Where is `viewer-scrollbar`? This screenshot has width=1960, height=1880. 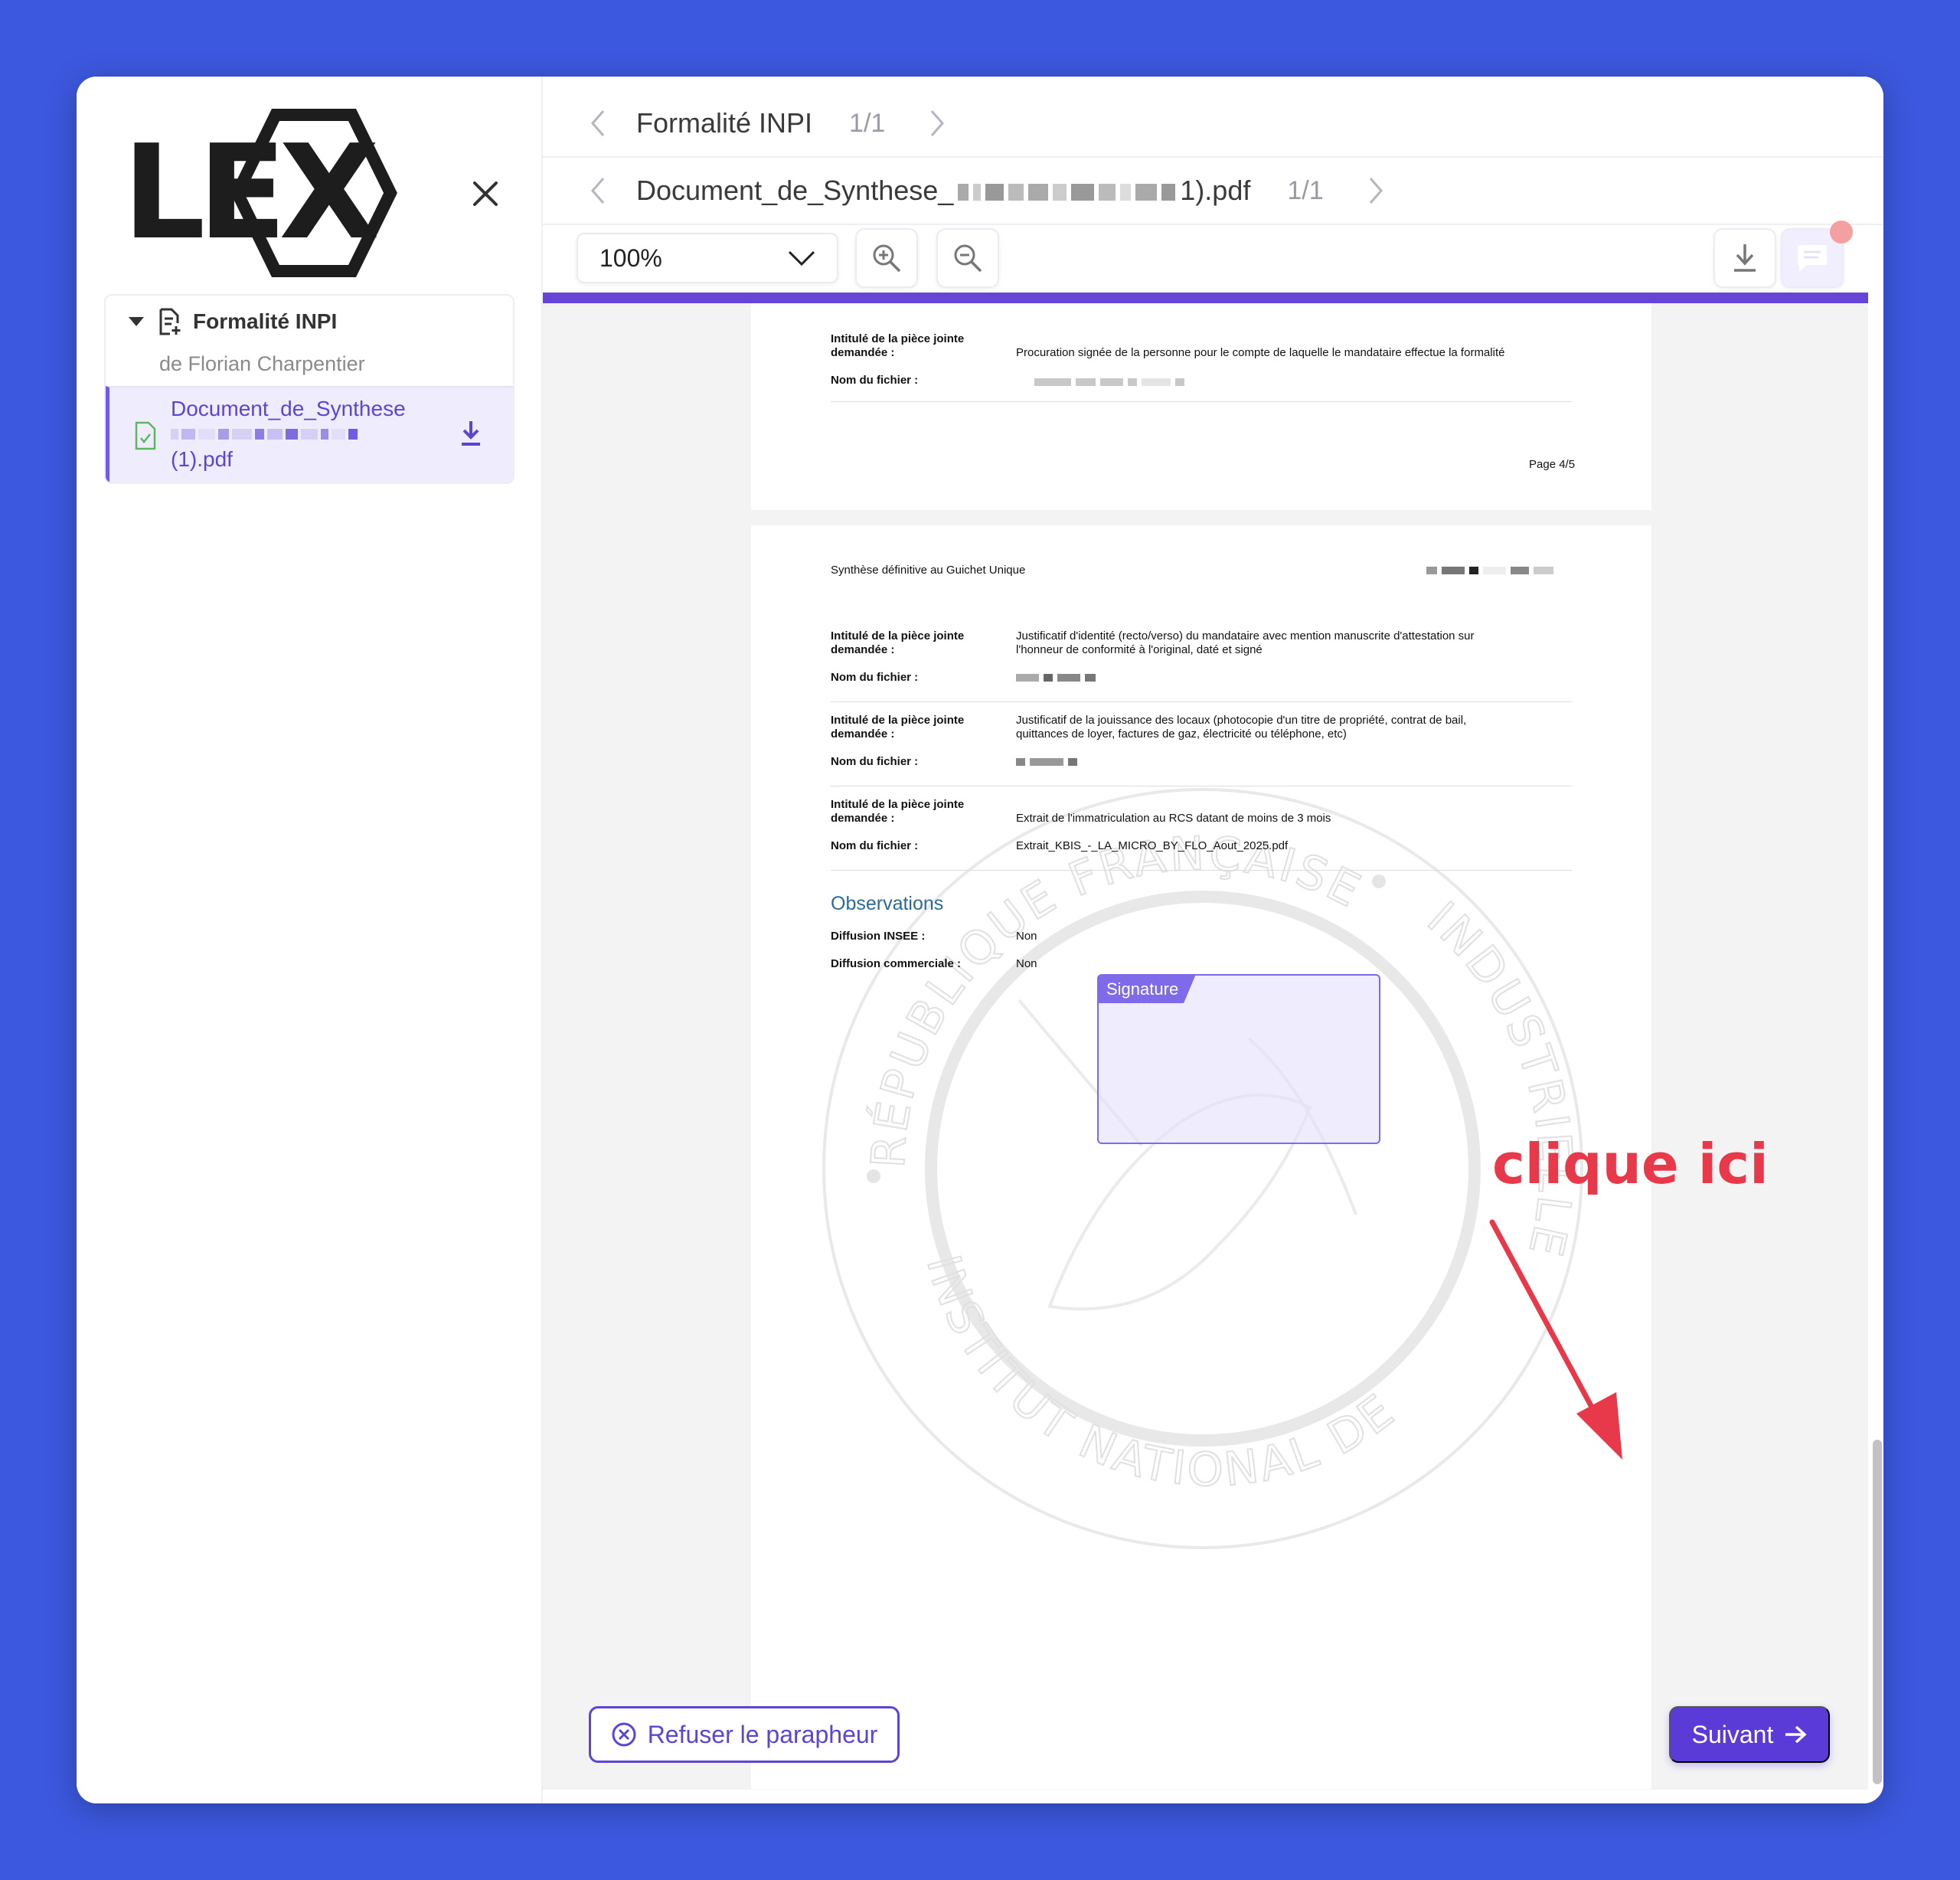
viewer-scrollbar is located at coordinates (1877, 1612).